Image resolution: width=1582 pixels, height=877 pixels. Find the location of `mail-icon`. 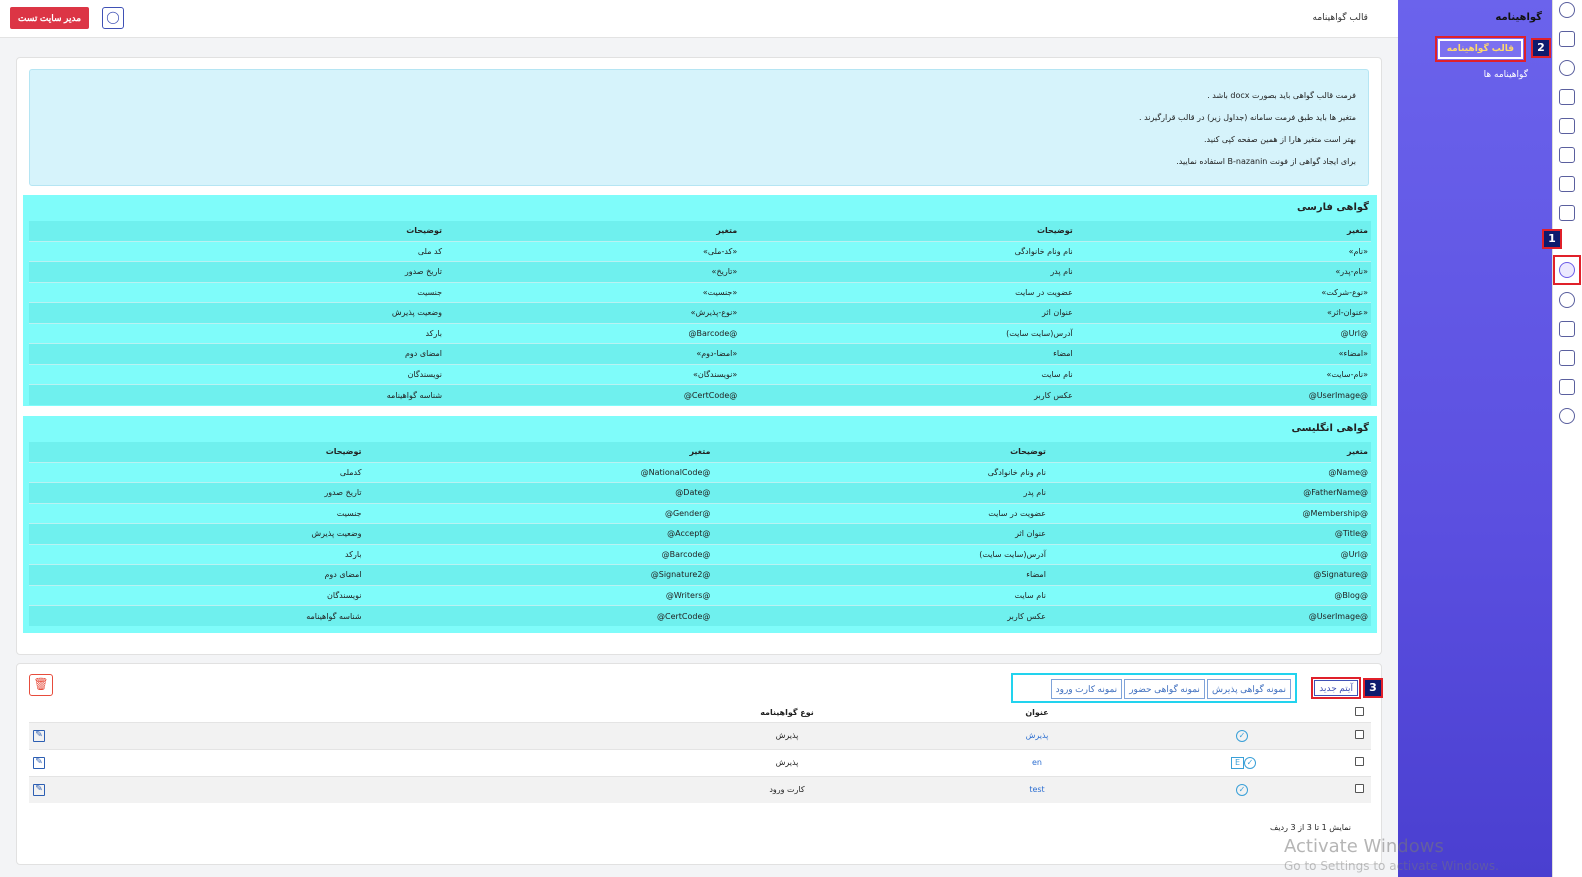

mail-icon is located at coordinates (1567, 387).